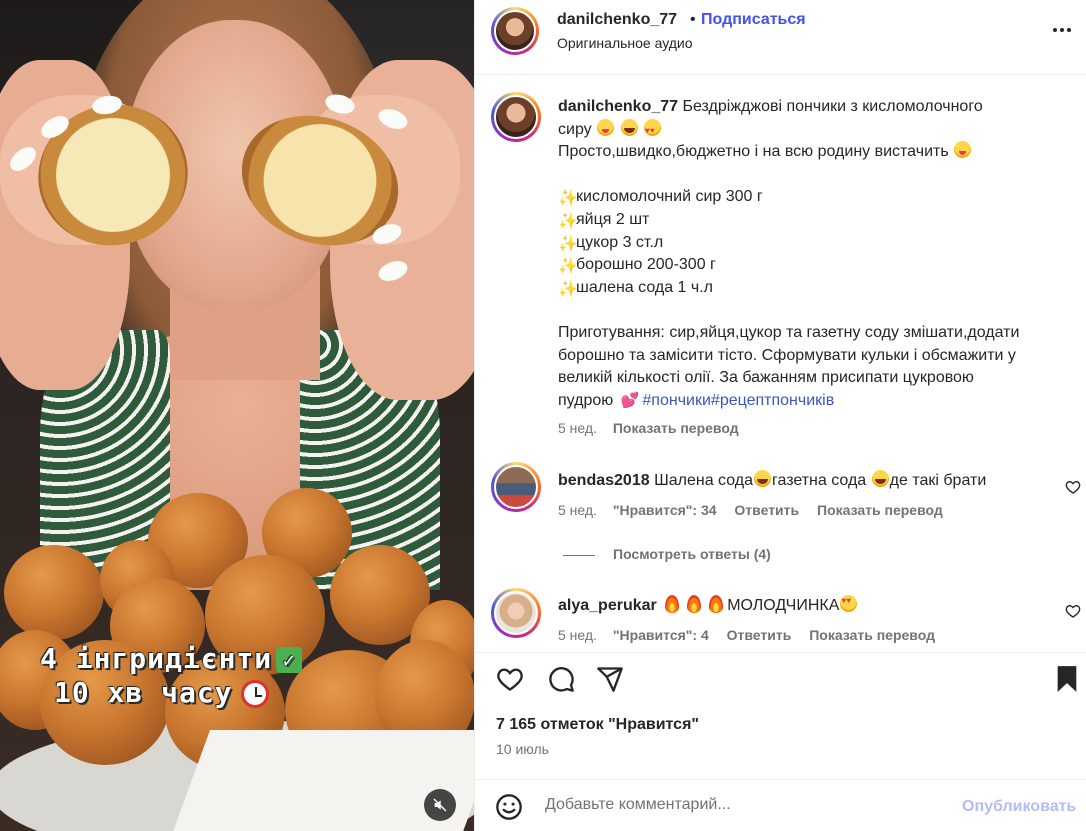 This screenshot has width=1086, height=831. I want to click on like-button, so click(510, 679).